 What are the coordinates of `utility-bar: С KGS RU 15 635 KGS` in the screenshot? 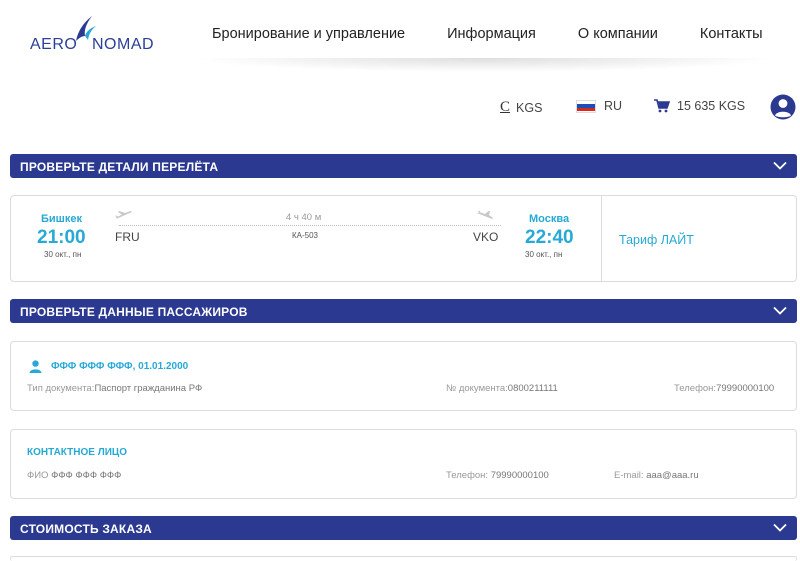 It's located at (400, 107).